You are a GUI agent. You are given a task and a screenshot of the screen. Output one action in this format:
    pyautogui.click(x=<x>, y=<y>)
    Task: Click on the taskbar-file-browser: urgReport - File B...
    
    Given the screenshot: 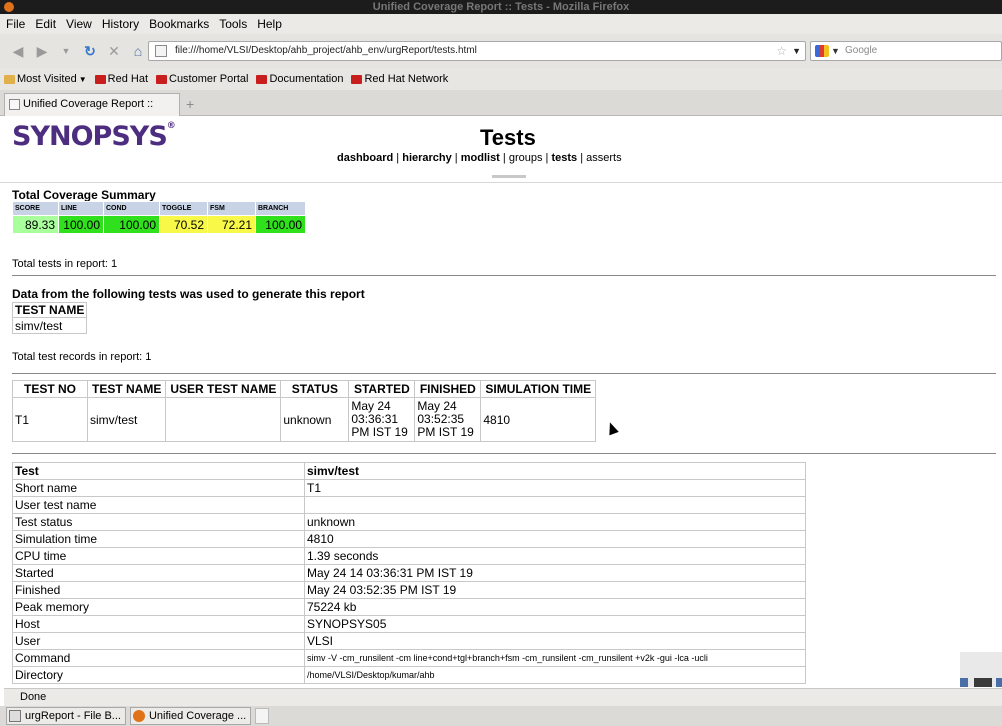 What is the action you would take?
    pyautogui.click(x=66, y=716)
    